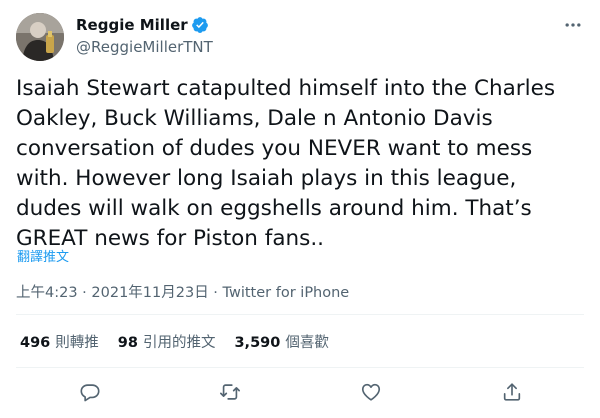 The image size is (600, 418). Describe the element at coordinates (144, 35) in the screenshot. I see `author-block: Reggie Miller @ReggieMillerTNT` at that location.